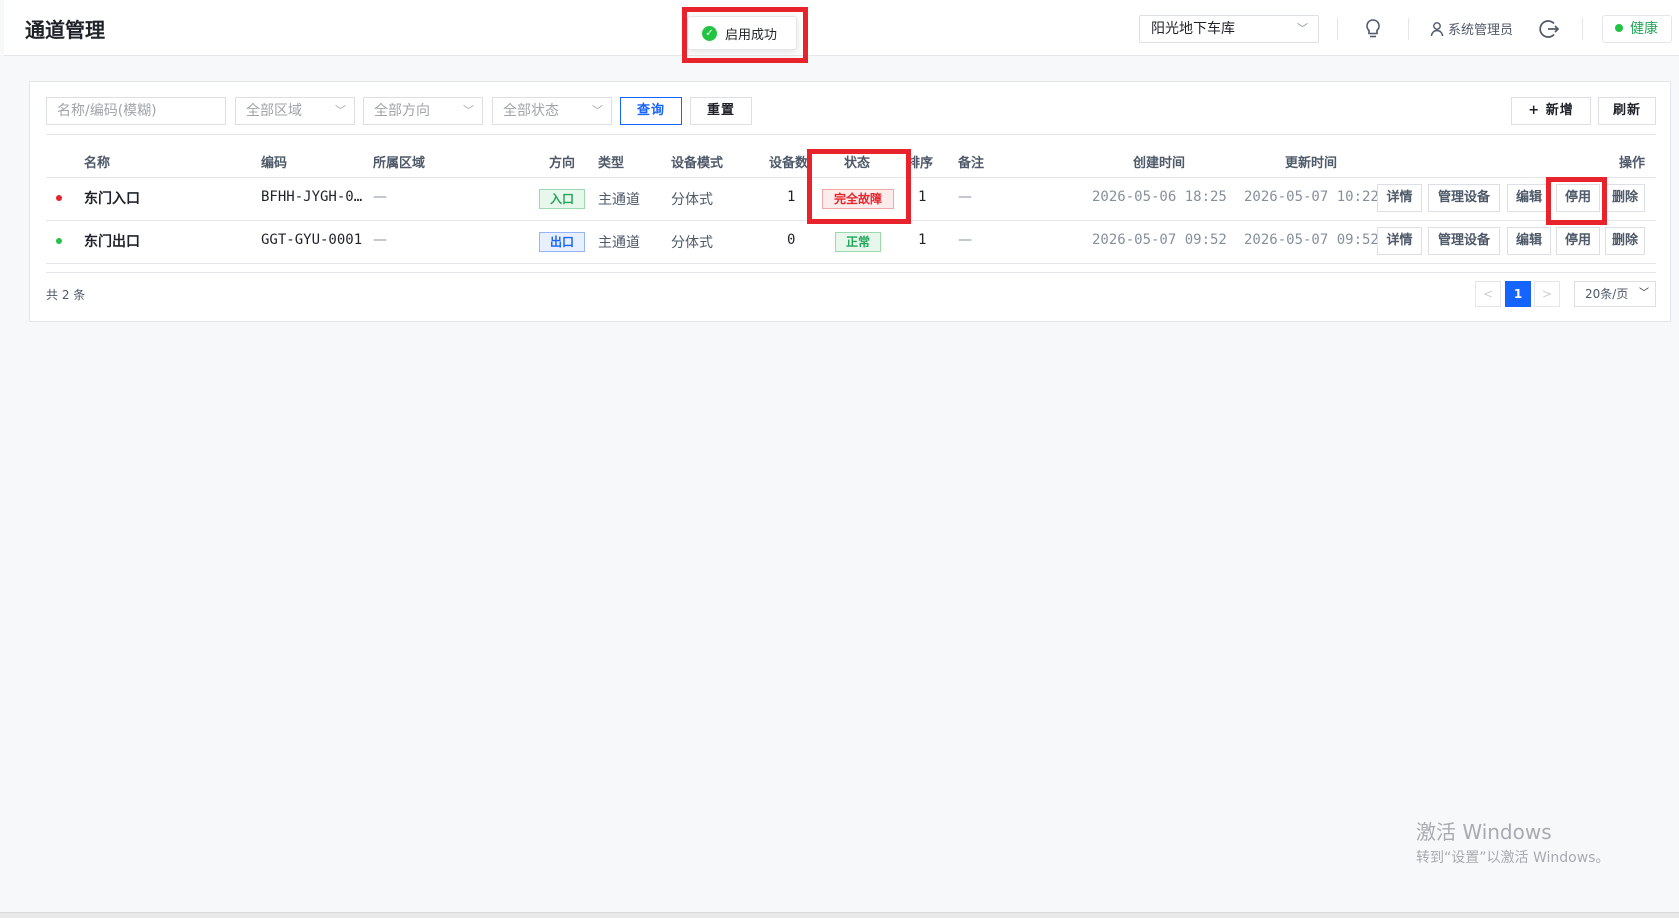 The height and width of the screenshot is (918, 1679). What do you see at coordinates (531, 111) in the screenshot?
I see `status-select-value: 全部状态` at bounding box center [531, 111].